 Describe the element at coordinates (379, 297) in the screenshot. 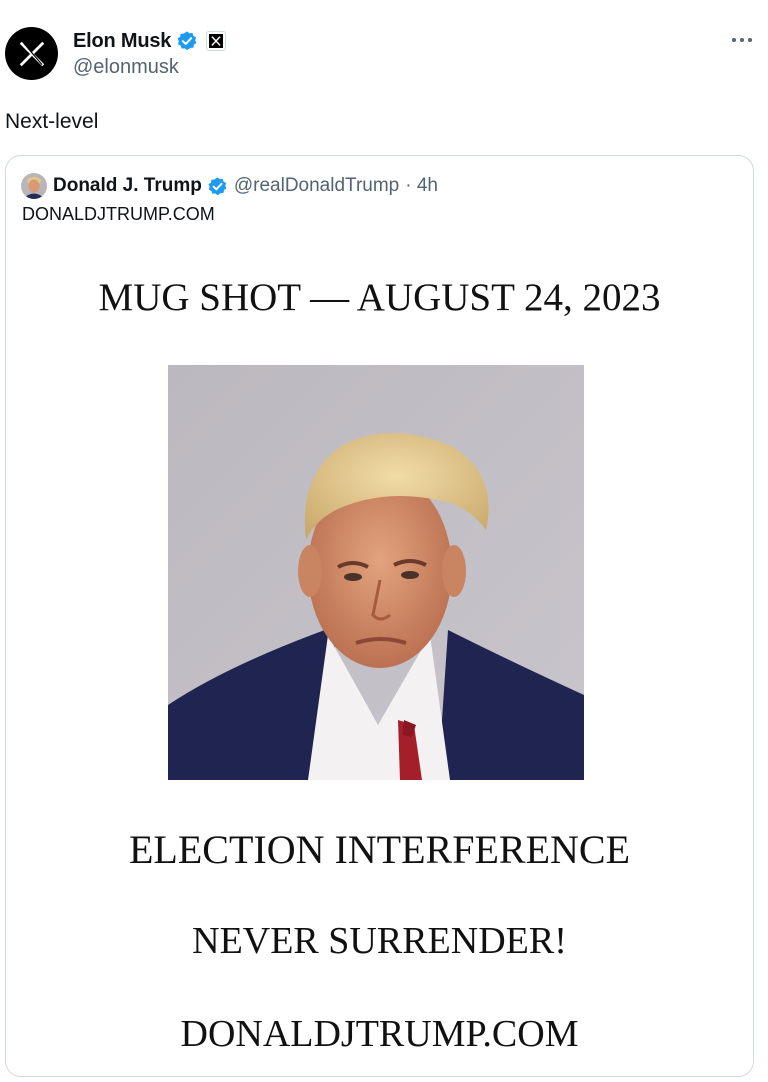

I see `poster-headline: MUG SHOT — AUGUST 24, 2023` at that location.